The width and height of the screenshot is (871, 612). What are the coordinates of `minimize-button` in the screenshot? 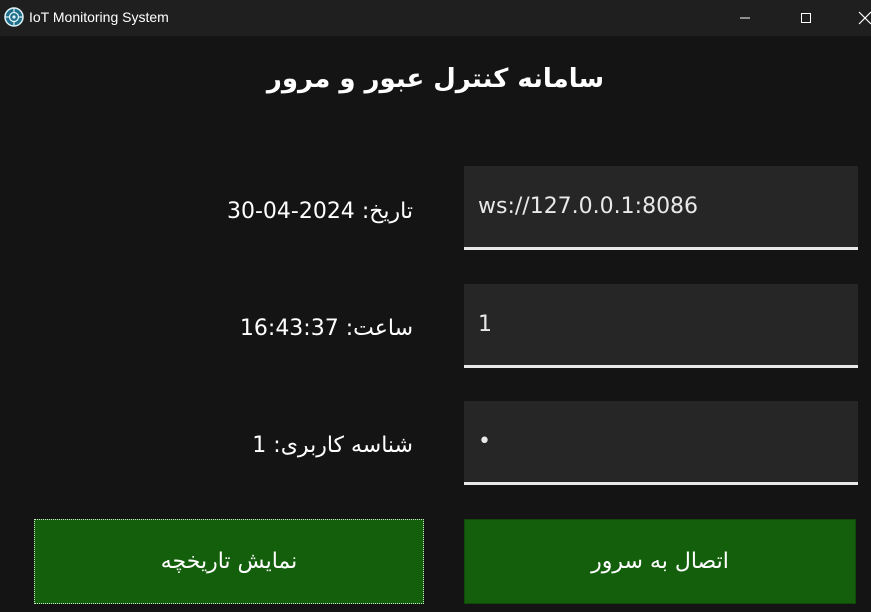 It's located at (745, 18).